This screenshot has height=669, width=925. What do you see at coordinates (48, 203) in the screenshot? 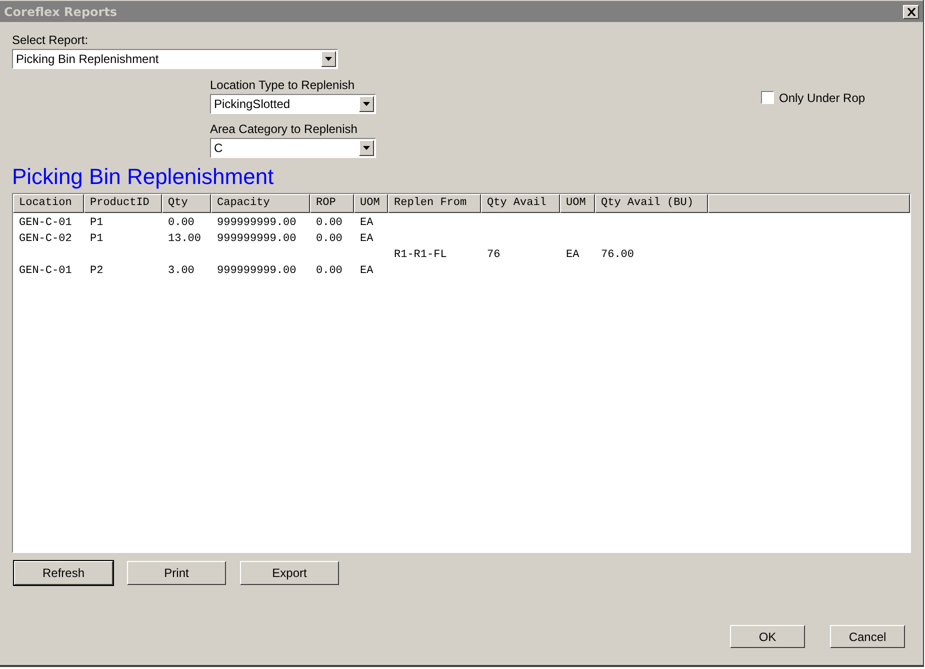
I see `column-header: Location` at bounding box center [48, 203].